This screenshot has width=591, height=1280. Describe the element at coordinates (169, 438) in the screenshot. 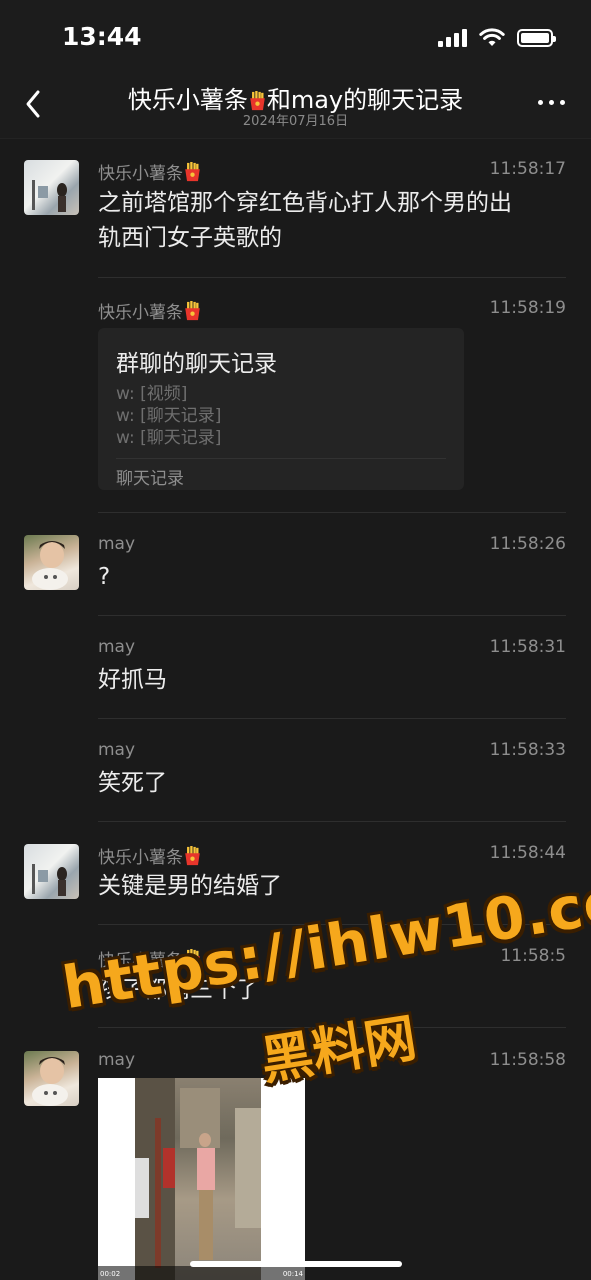

I see `record-line: w: [聊天记录]` at that location.